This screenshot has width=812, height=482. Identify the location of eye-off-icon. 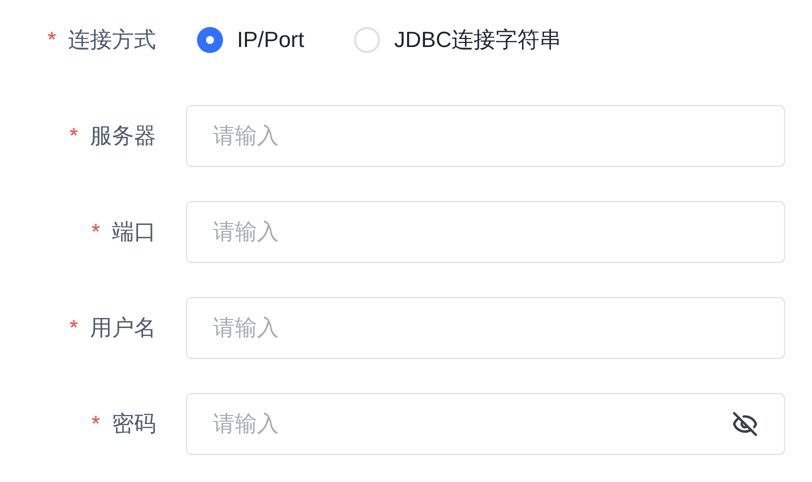
(745, 424).